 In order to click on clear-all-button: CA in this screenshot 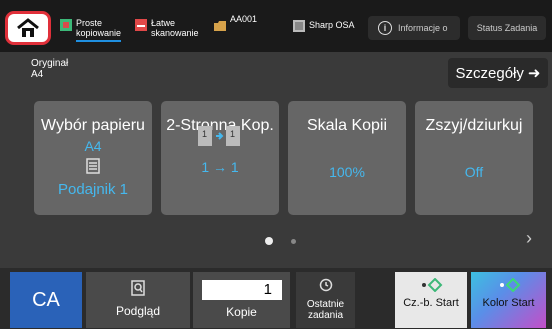, I will do `click(46, 300)`.